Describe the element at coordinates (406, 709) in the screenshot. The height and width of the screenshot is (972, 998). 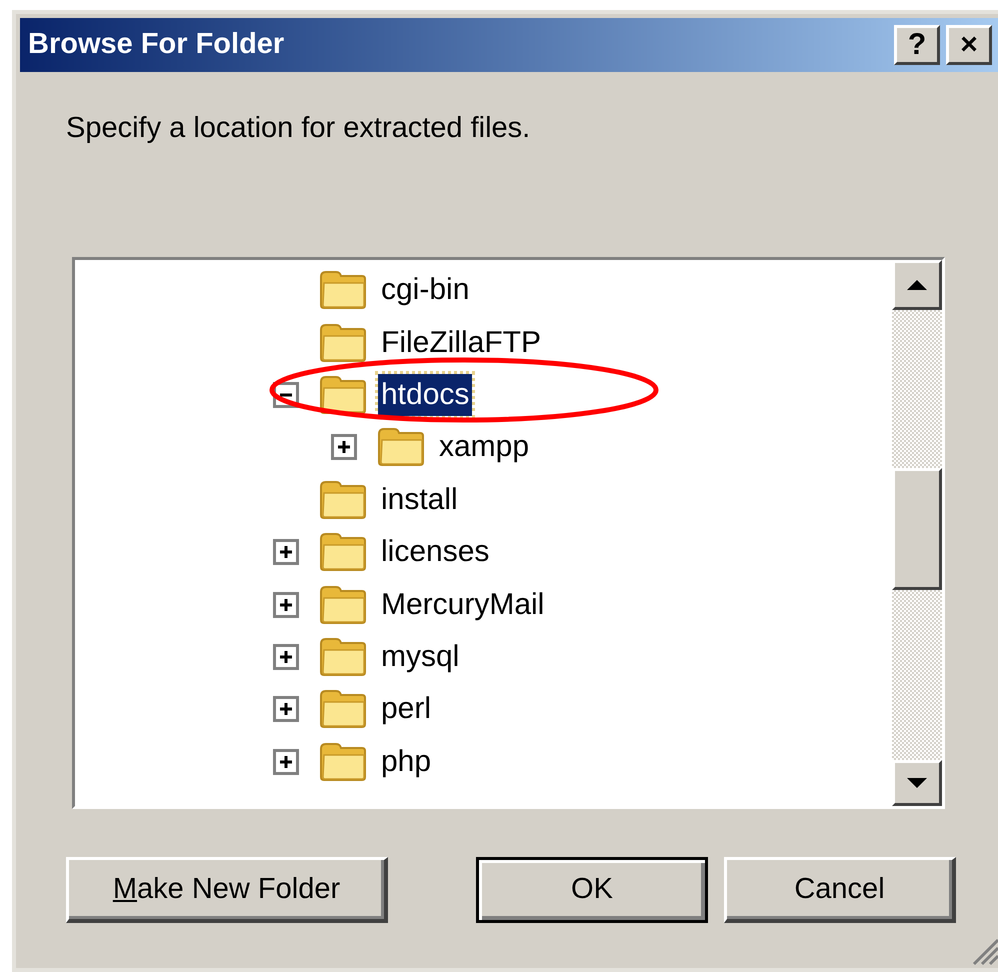
I see `folder-label: perl` at that location.